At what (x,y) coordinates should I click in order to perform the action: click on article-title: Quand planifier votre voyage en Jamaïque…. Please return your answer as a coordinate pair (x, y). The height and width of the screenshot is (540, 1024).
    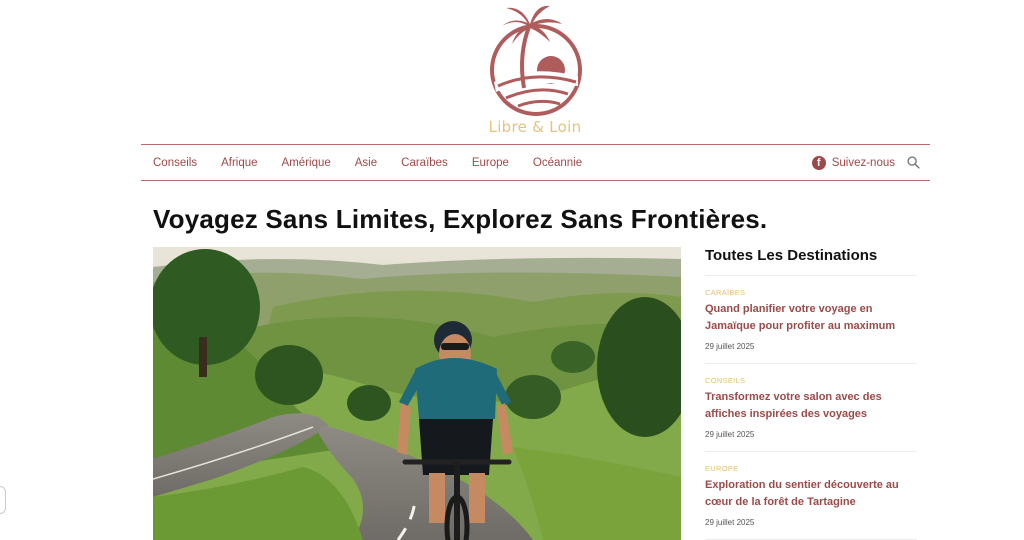
    Looking at the image, I should click on (811, 318).